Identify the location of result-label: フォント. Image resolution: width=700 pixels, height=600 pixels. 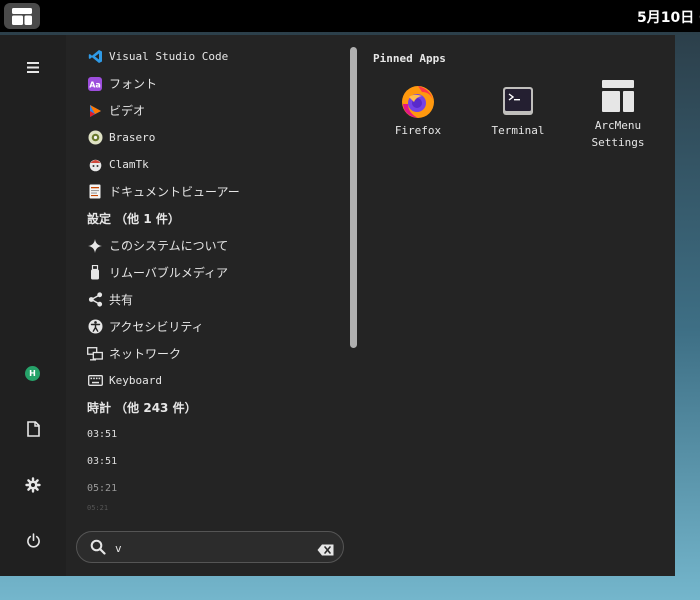
(133, 84).